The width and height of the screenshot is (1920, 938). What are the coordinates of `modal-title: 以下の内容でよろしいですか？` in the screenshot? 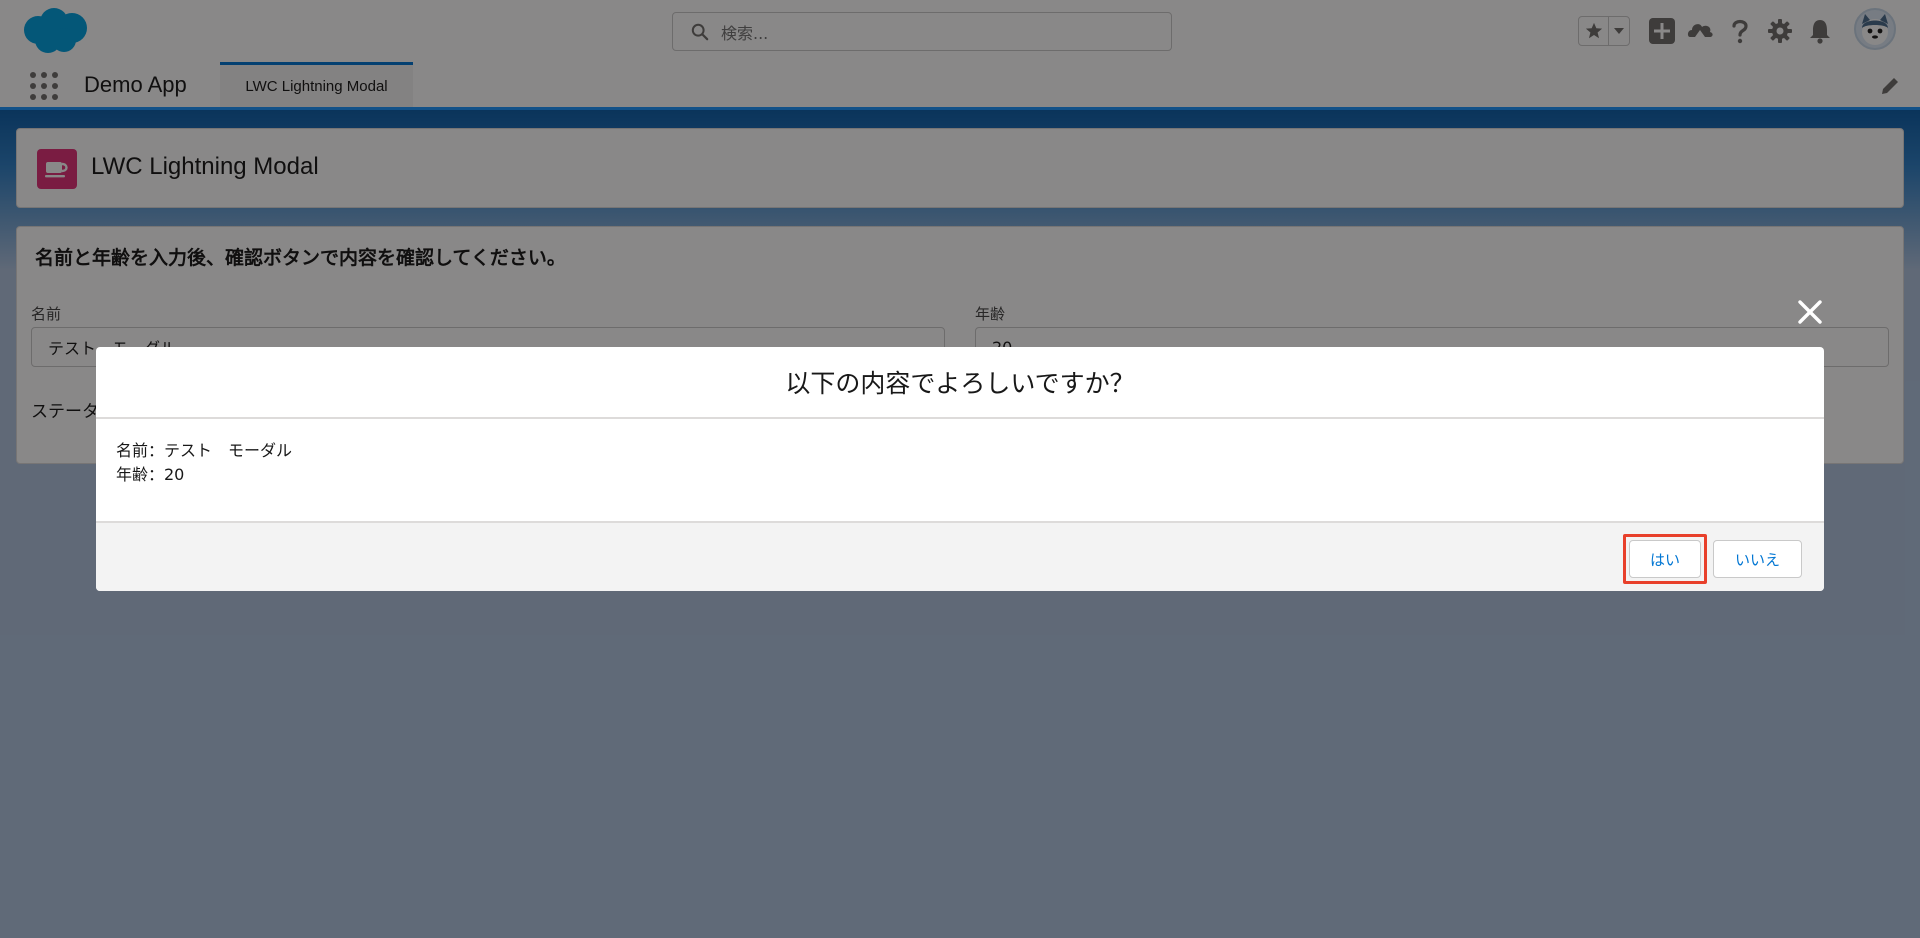 It's located at (960, 383).